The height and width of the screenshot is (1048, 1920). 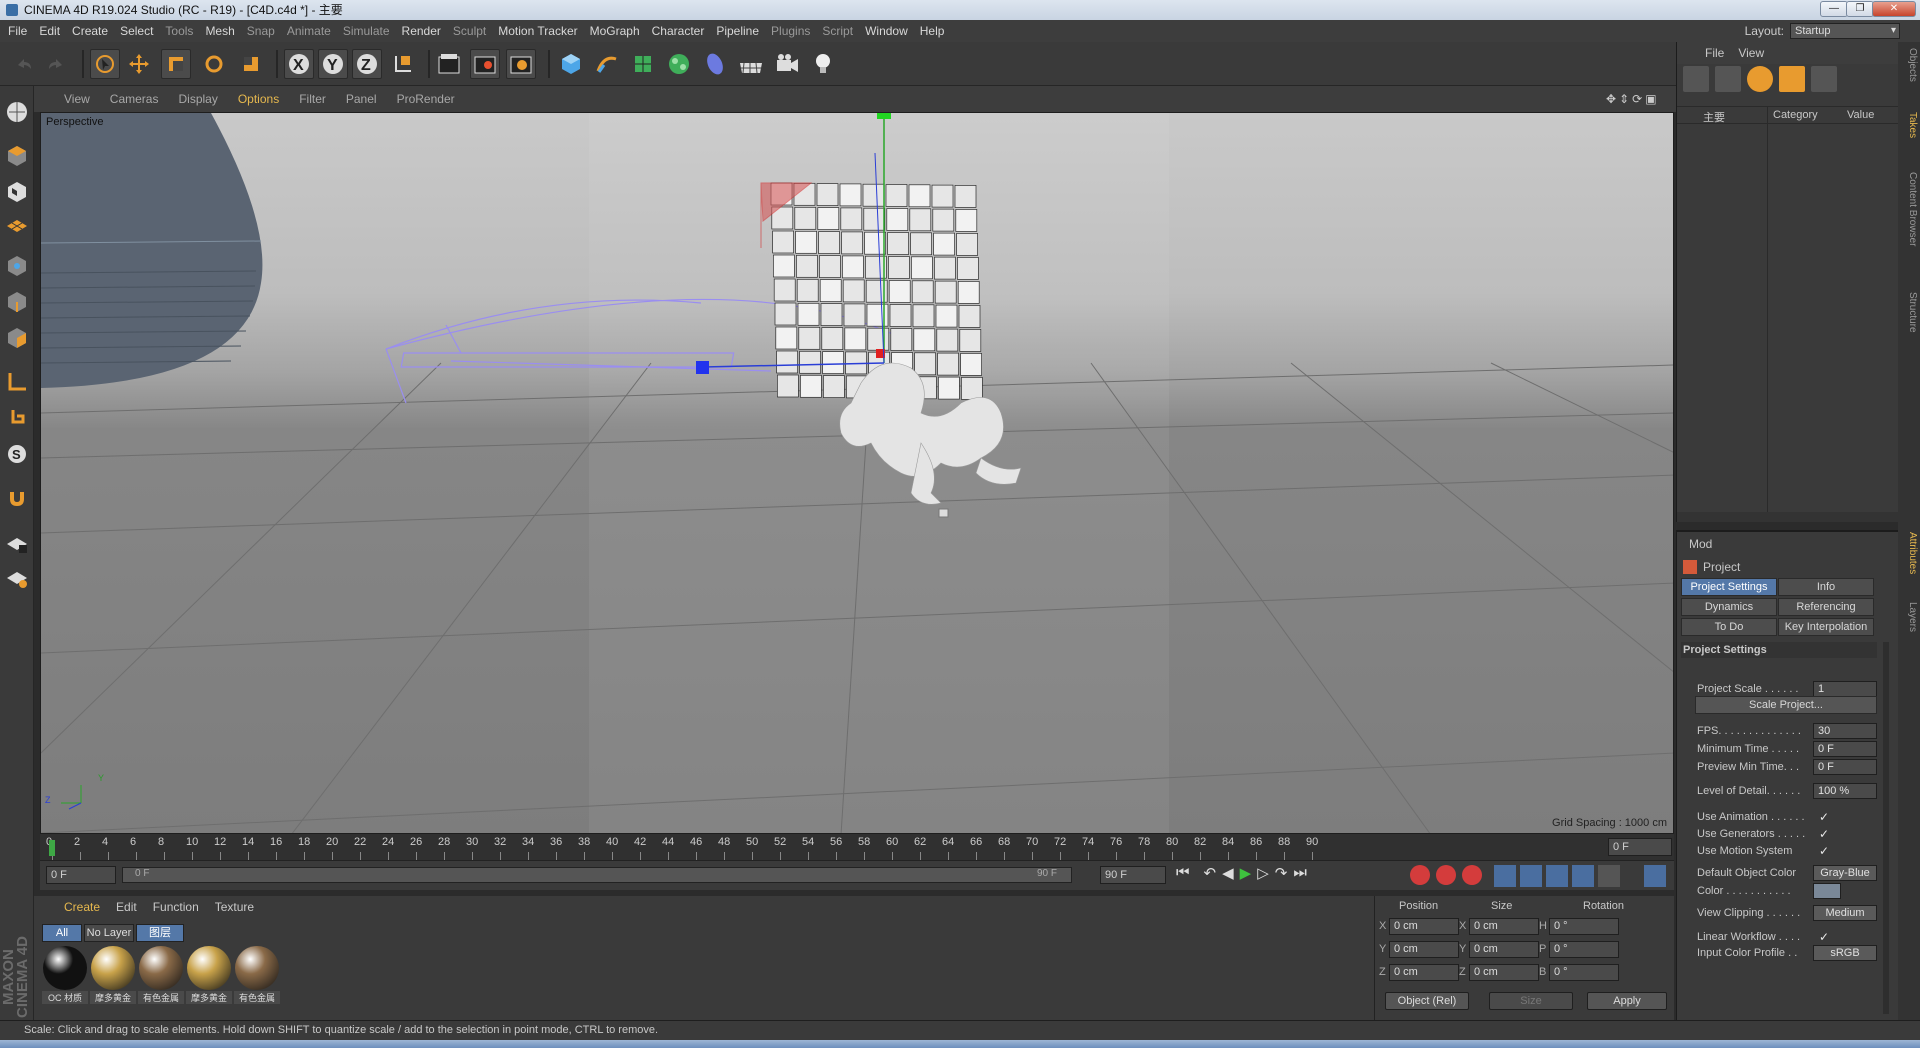 What do you see at coordinates (197, 99) in the screenshot?
I see `viewport-menu-display: Display` at bounding box center [197, 99].